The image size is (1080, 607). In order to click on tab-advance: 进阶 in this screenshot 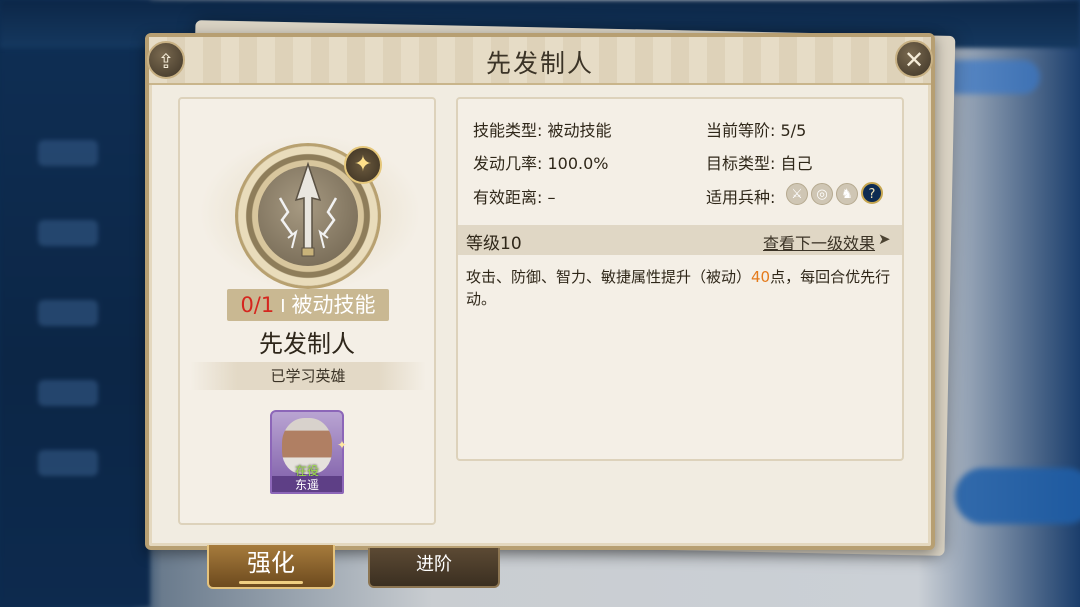, I will do `click(434, 568)`.